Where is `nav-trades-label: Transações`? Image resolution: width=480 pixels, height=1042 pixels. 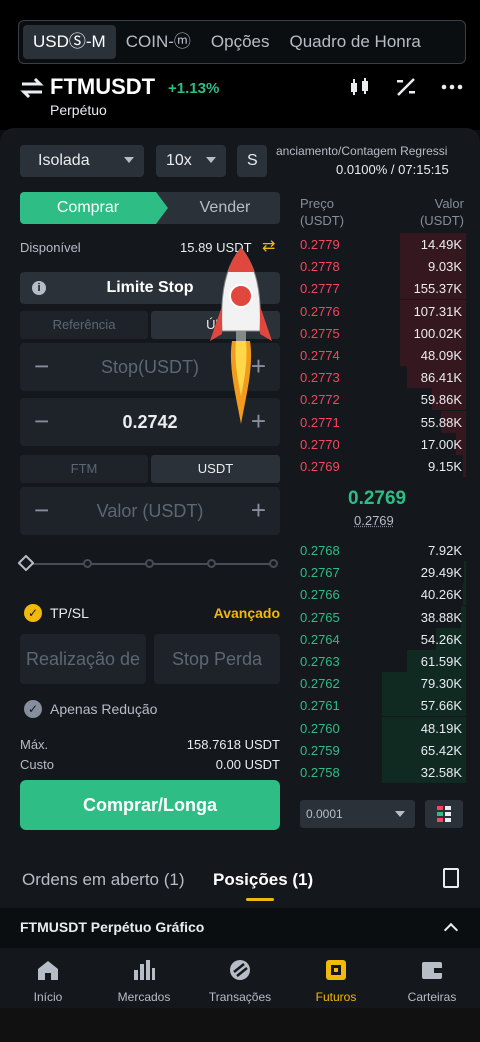
nav-trades-label: Transações is located at coordinates (240, 997).